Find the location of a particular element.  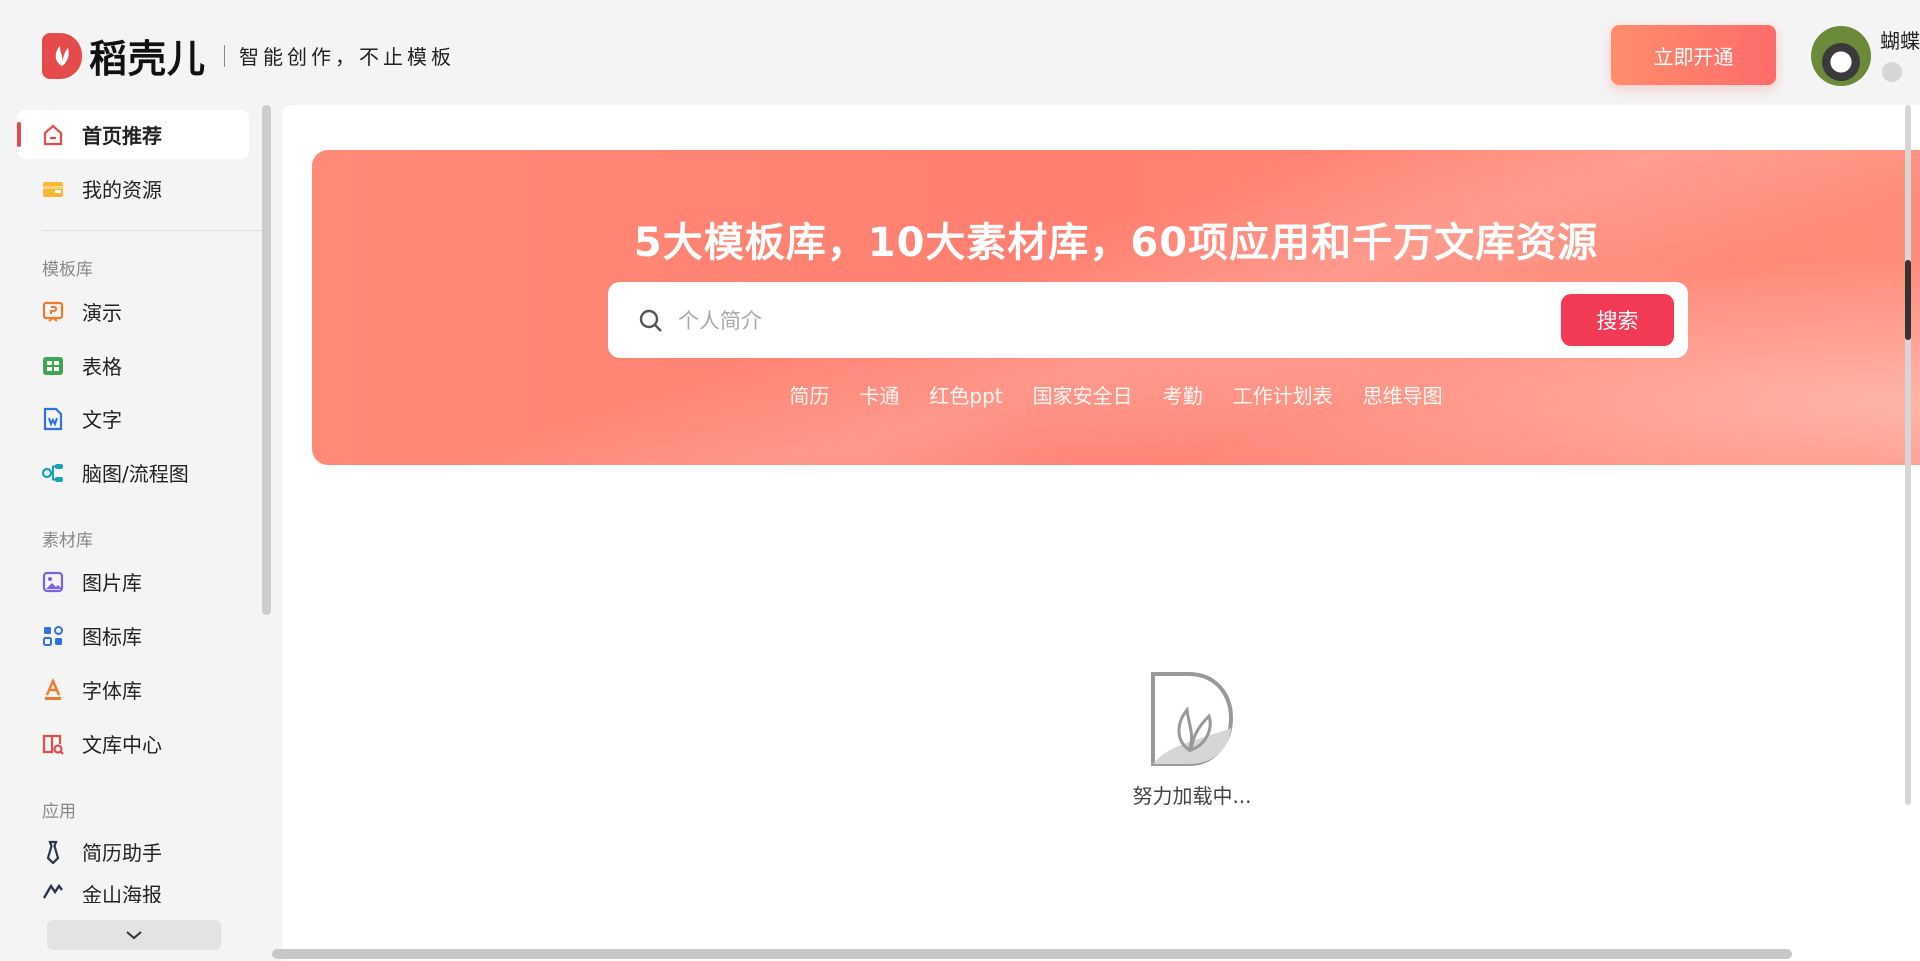

hot-tag: 国家安全日 is located at coordinates (1083, 394).